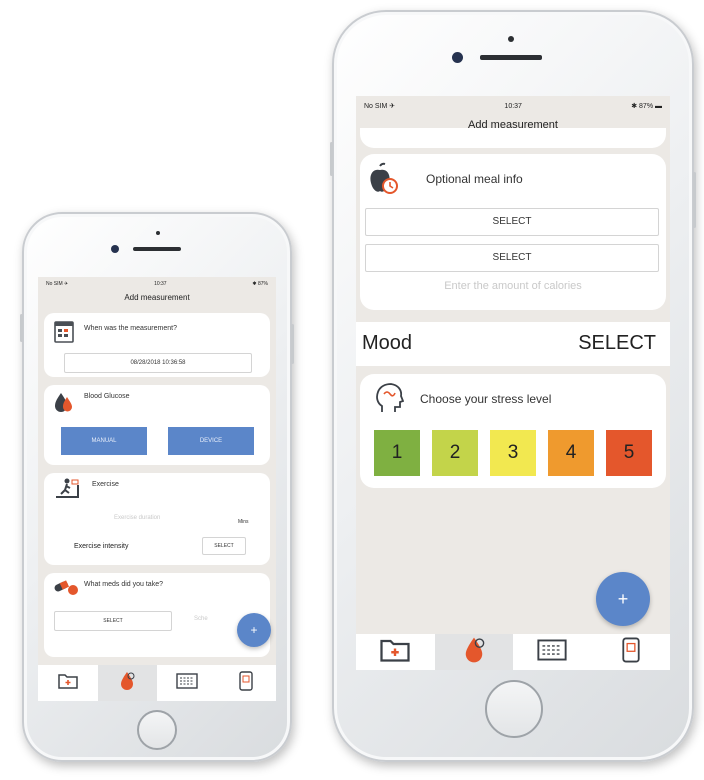 The height and width of the screenshot is (780, 704). Describe the element at coordinates (224, 546) in the screenshot. I see `exercise-intensity-select: SELECT` at that location.